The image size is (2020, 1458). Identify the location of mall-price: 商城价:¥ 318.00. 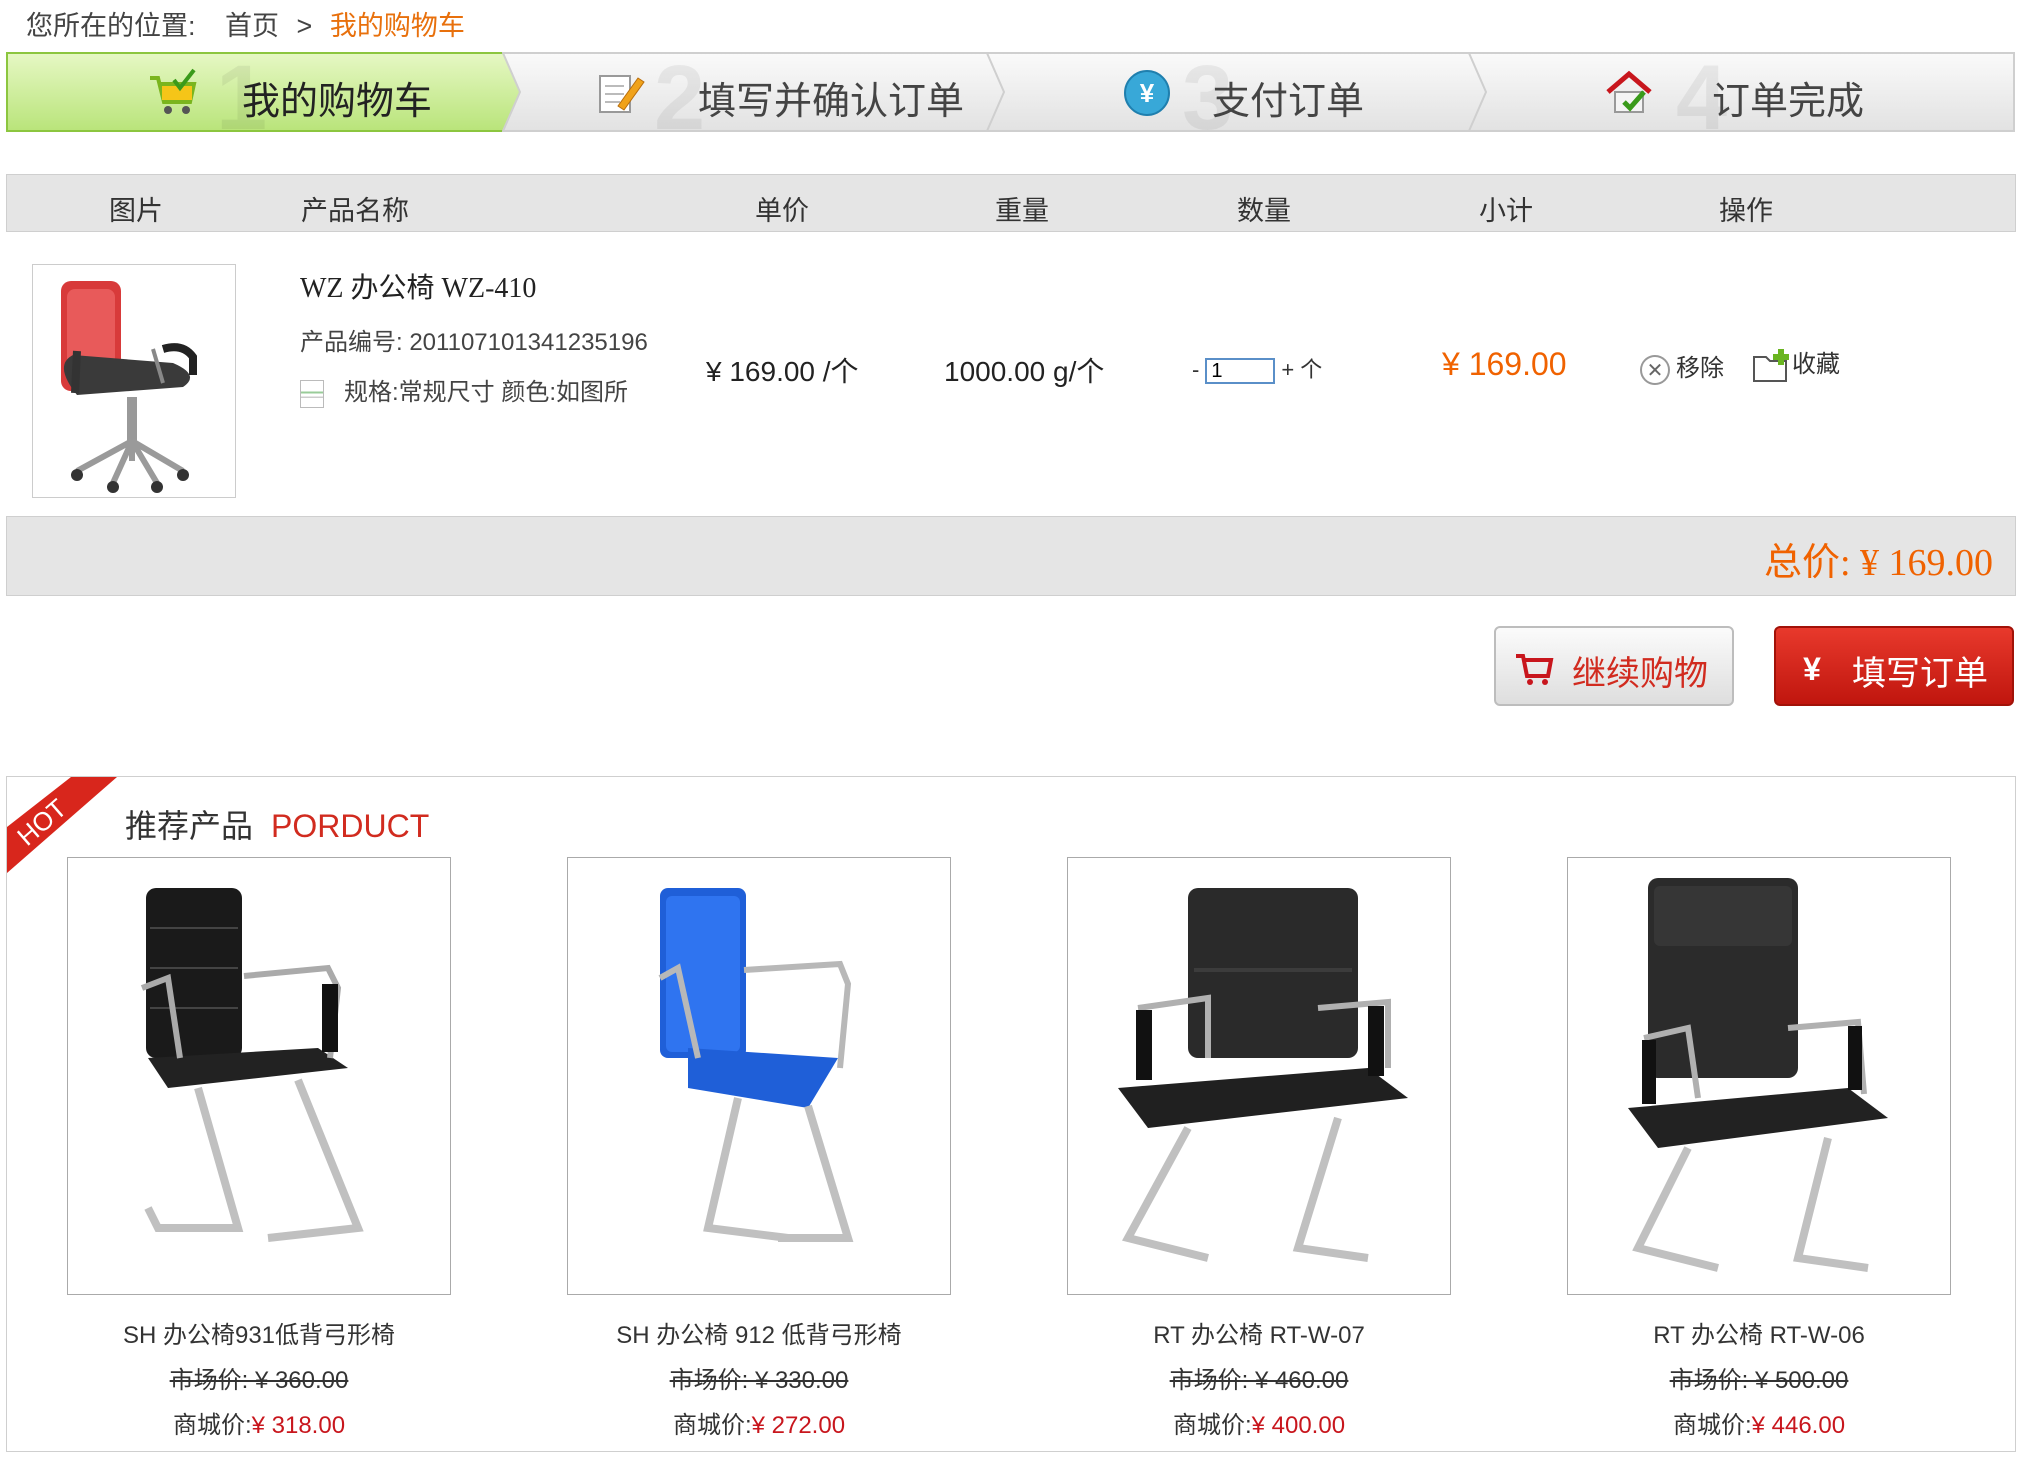
(259, 1422).